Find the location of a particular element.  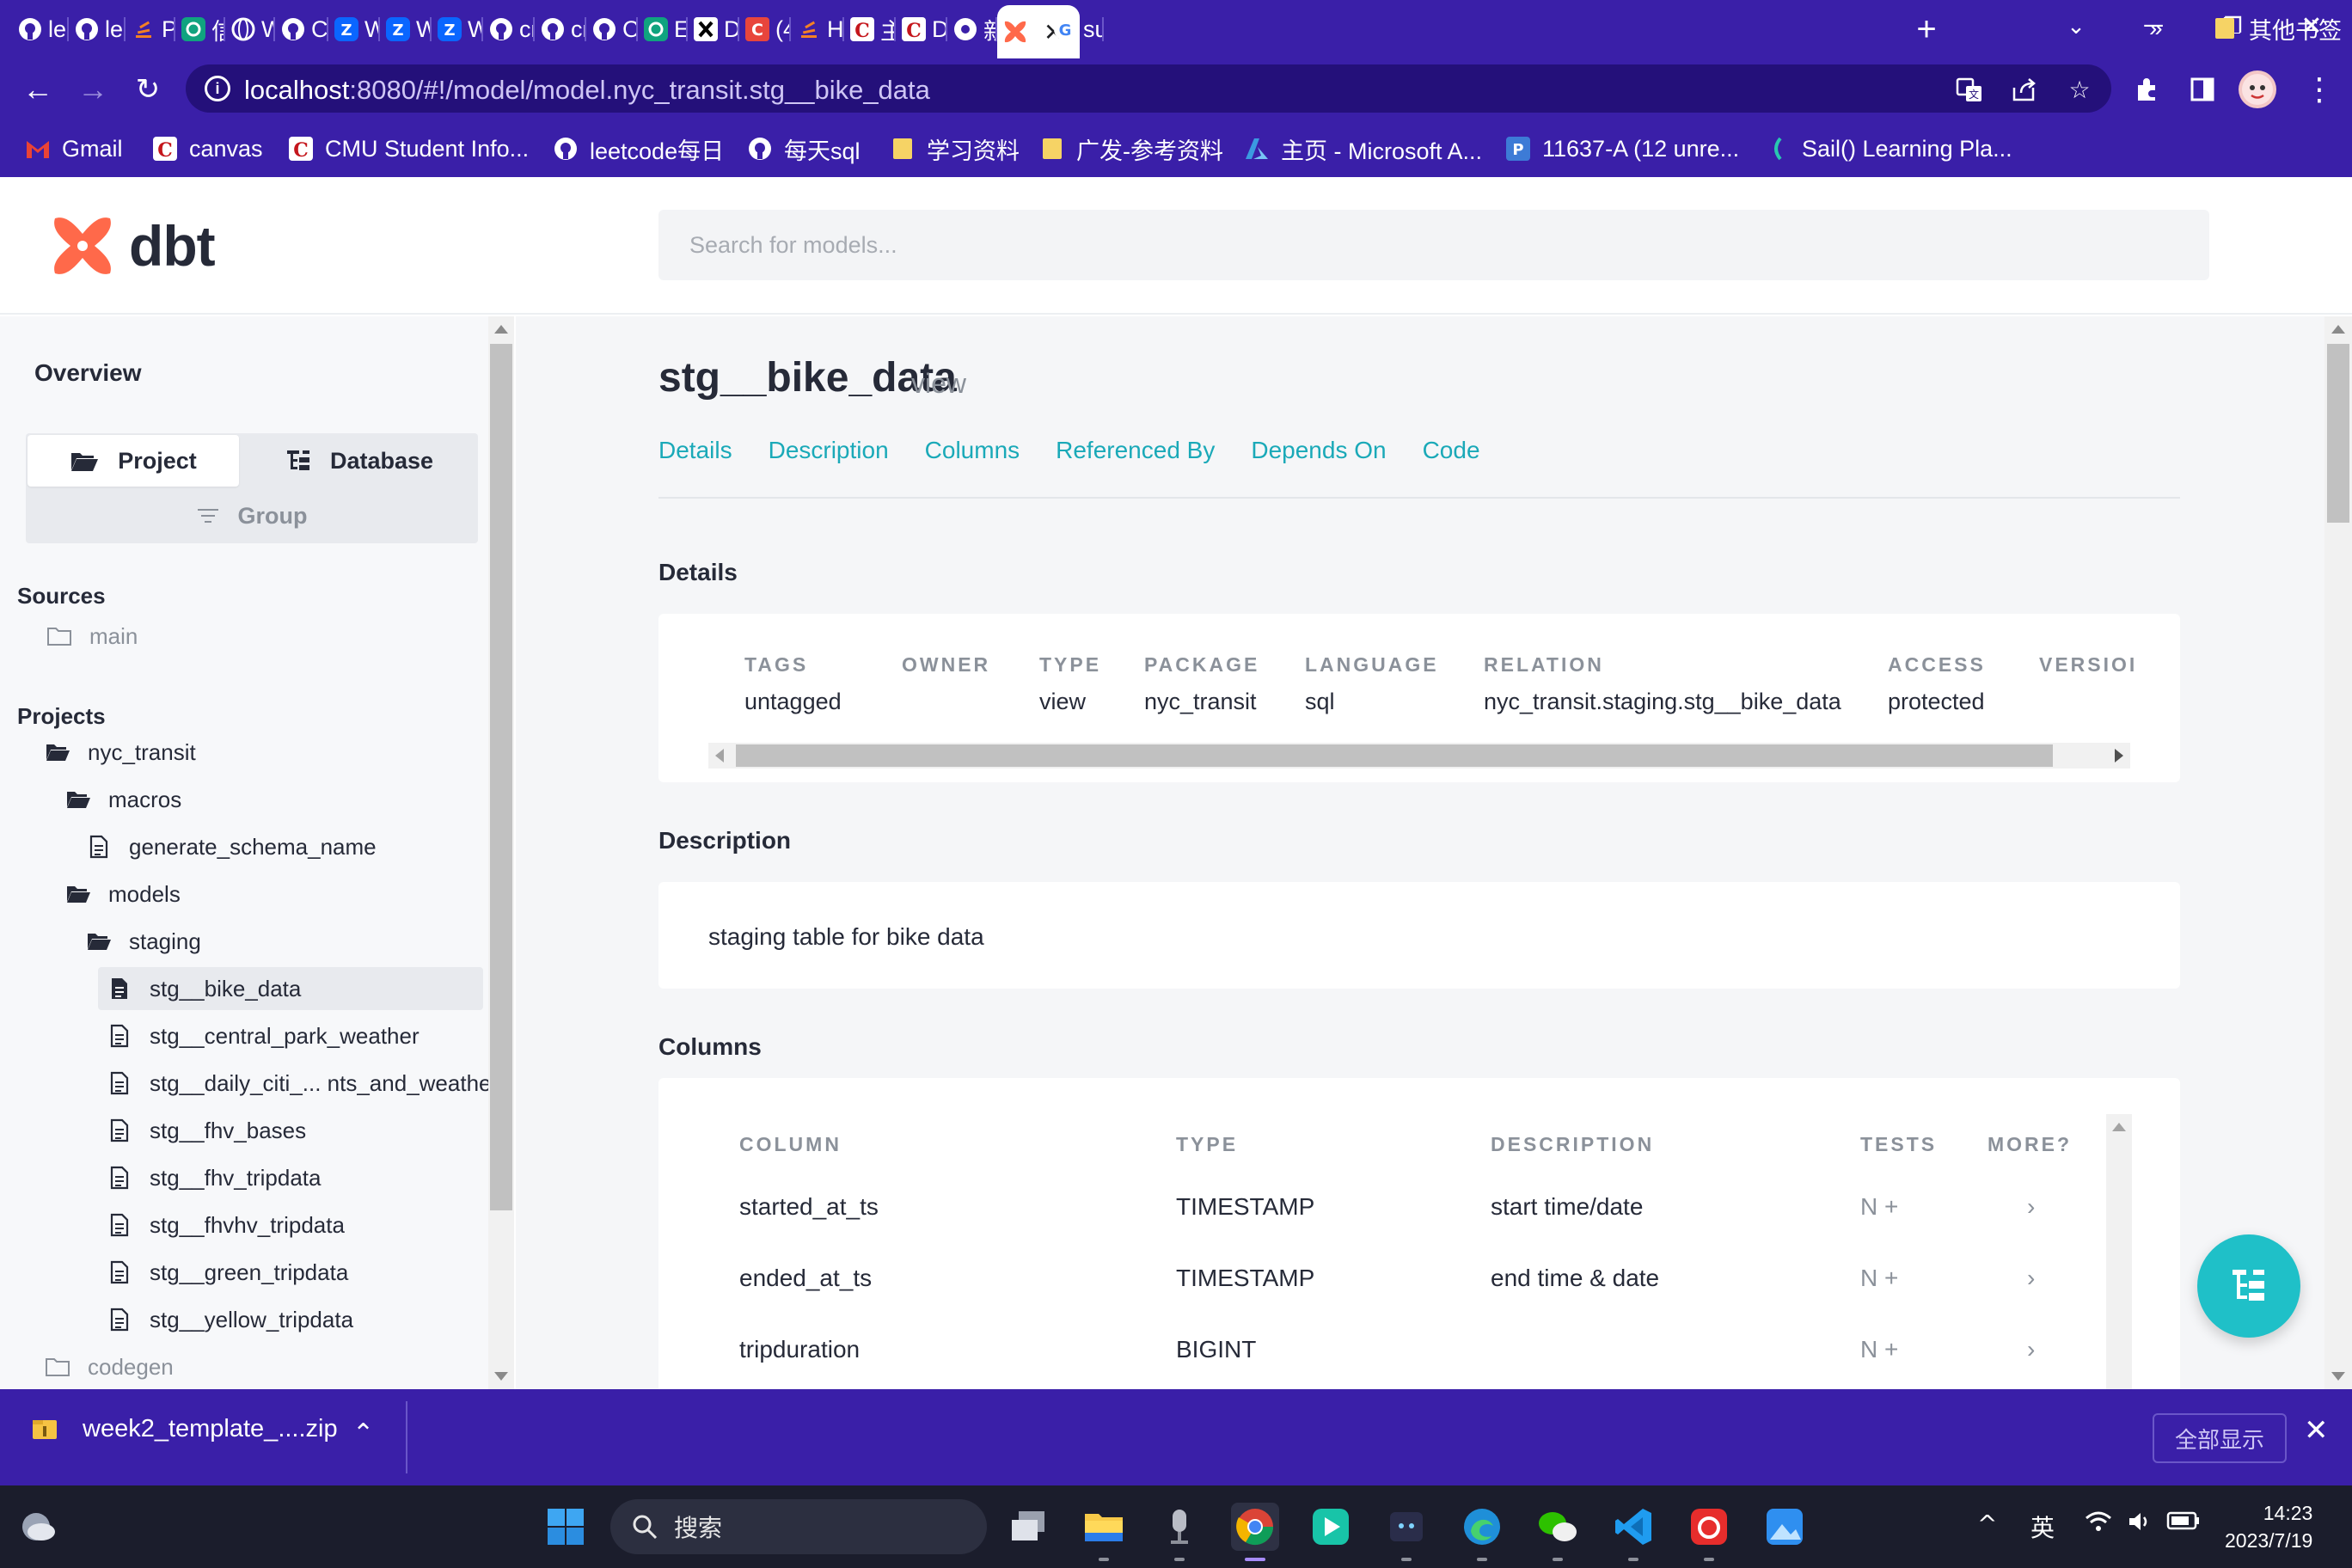

tab-search-chevron-icon: ⌄ is located at coordinates (2076, 26).